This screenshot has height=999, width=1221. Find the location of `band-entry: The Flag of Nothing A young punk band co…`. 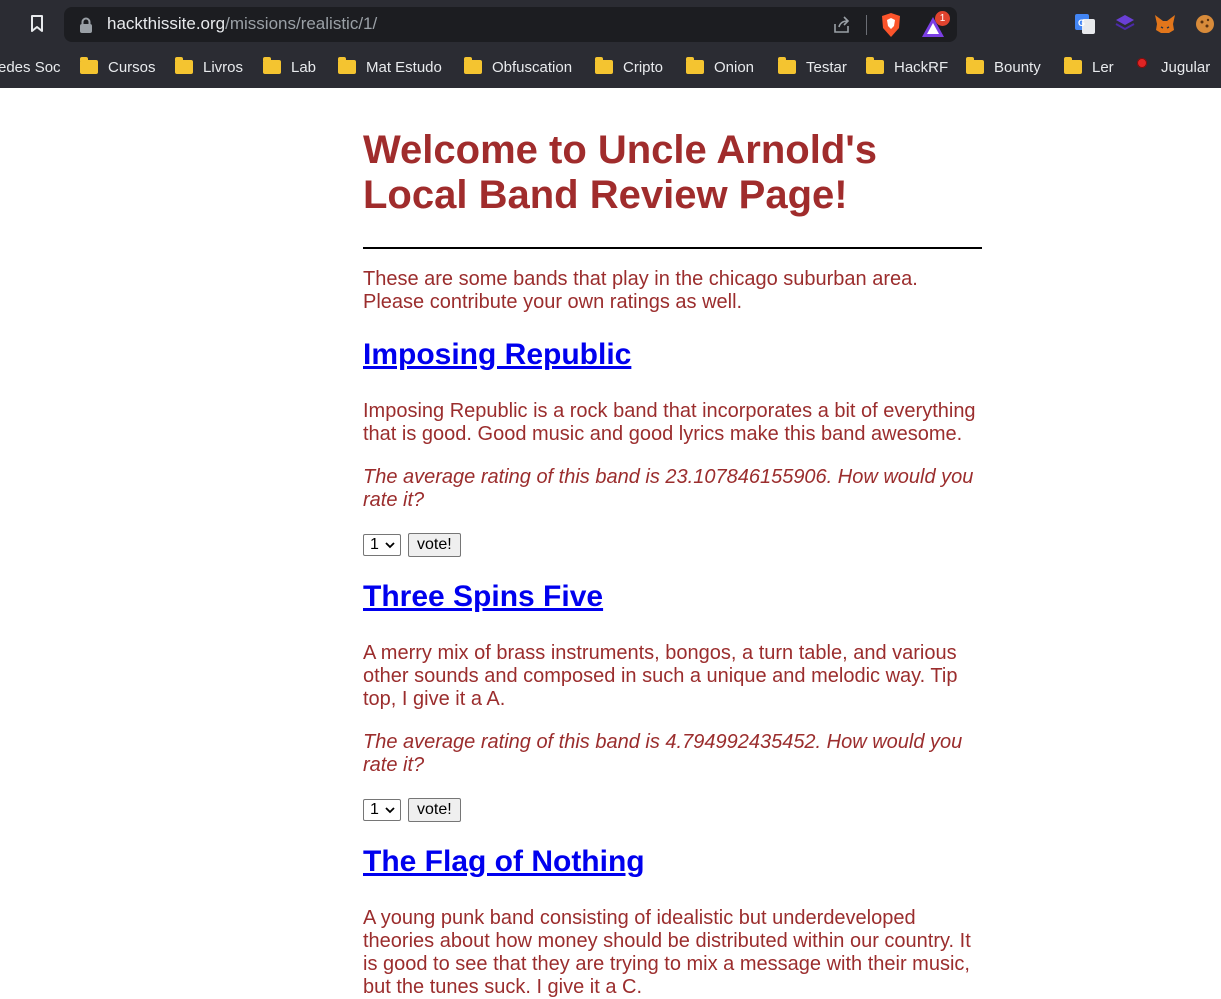

band-entry: The Flag of Nothing A young punk band co… is located at coordinates (673, 922).